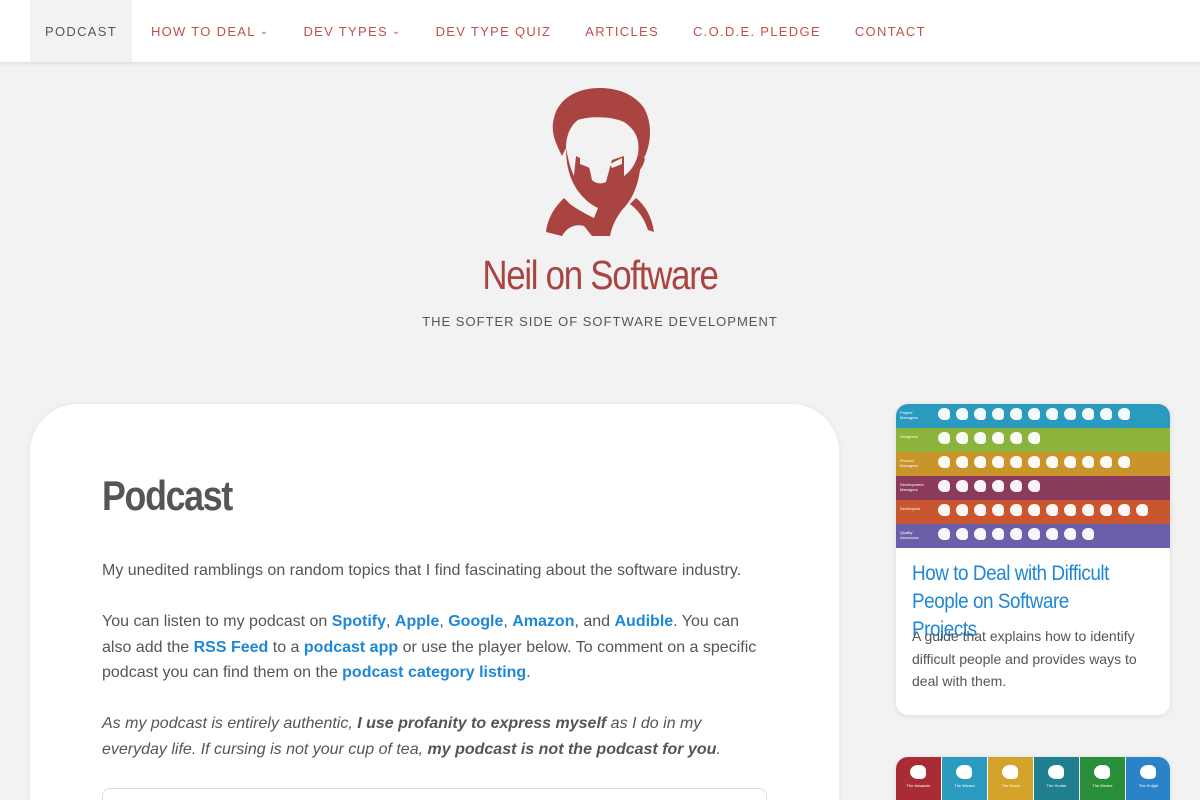 Image resolution: width=1200 pixels, height=800 pixels. What do you see at coordinates (1033, 440) in the screenshot?
I see `band-designers: Designers` at bounding box center [1033, 440].